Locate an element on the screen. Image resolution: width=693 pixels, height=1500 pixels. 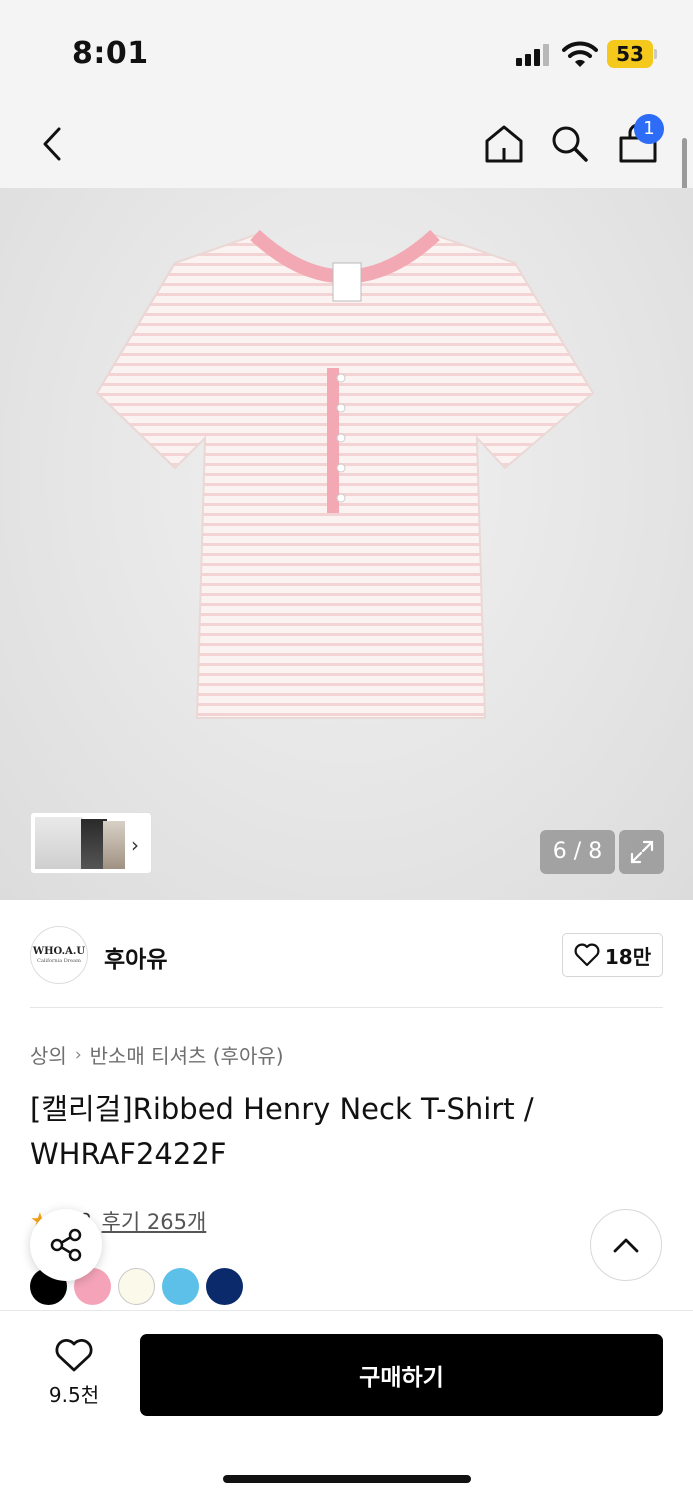
share-icon is located at coordinates (66, 1245).